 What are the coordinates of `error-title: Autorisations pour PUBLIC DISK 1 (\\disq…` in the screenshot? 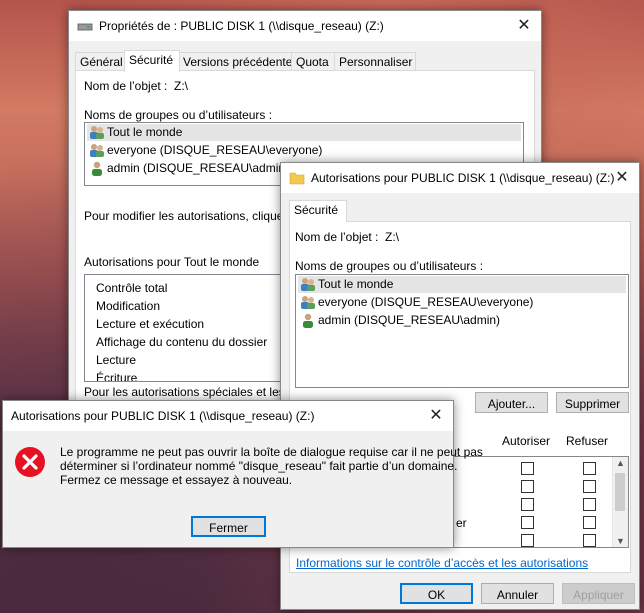 It's located at (163, 416).